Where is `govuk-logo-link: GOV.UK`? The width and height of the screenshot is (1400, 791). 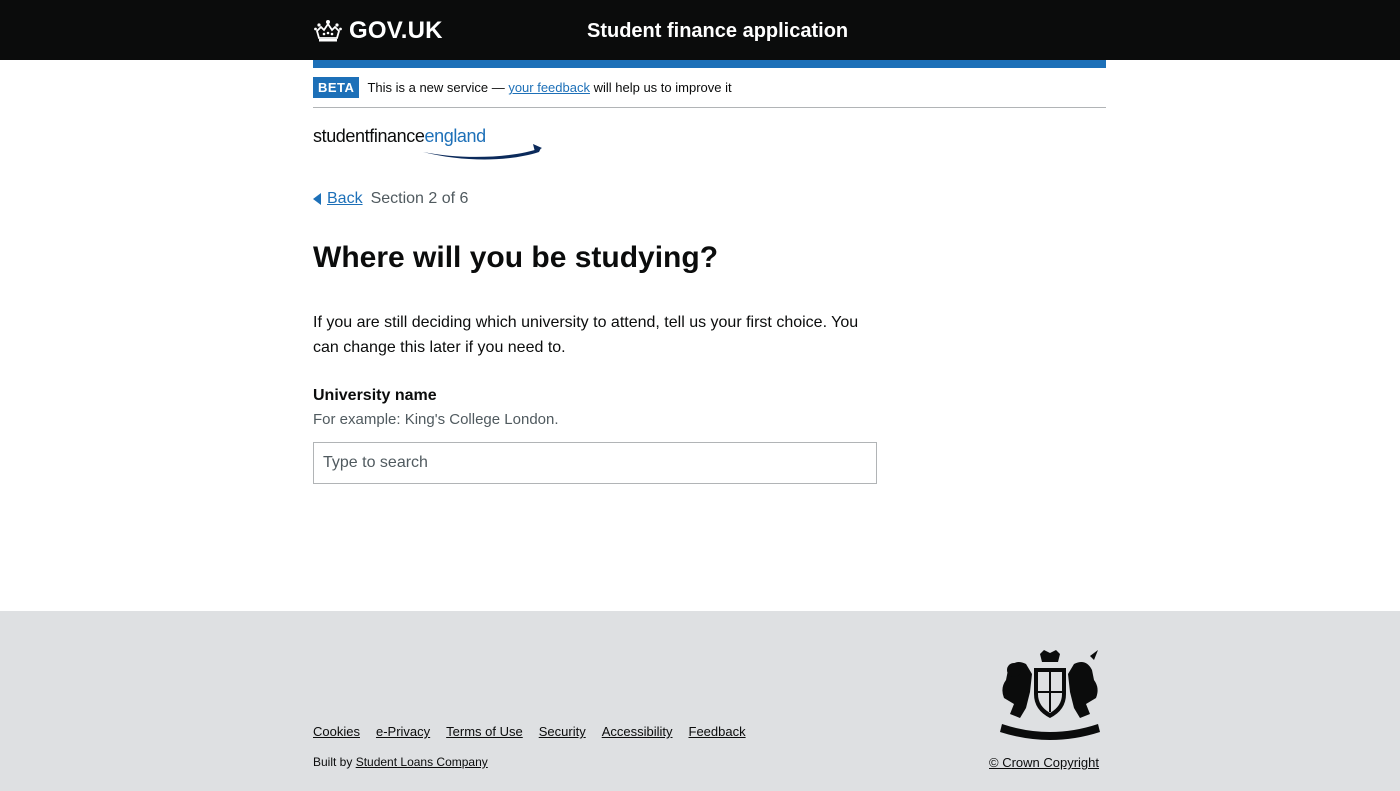
govuk-logo-link: GOV.UK is located at coordinates (378, 31).